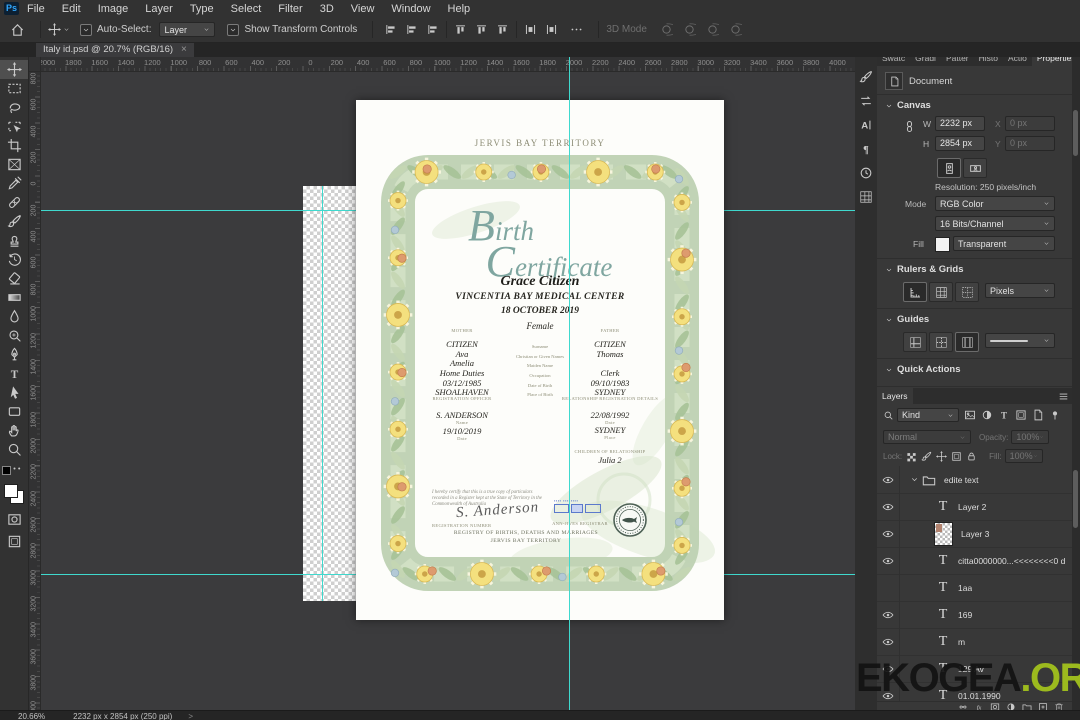 This screenshot has height=720, width=1080. Describe the element at coordinates (14, 373) in the screenshot. I see `type-tool: T` at that location.